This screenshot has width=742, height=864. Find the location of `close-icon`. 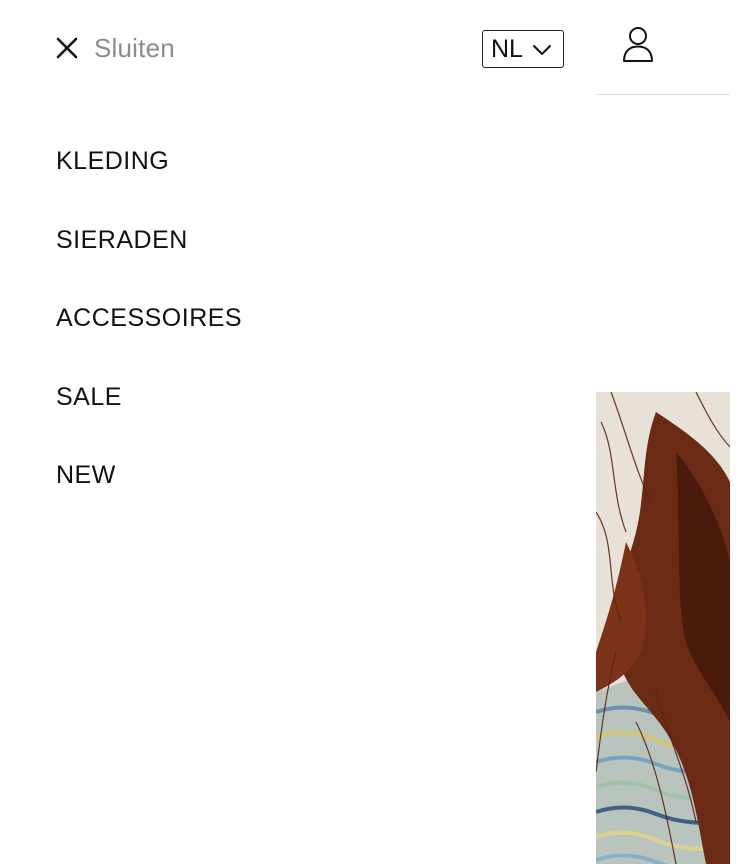

close-icon is located at coordinates (67, 48).